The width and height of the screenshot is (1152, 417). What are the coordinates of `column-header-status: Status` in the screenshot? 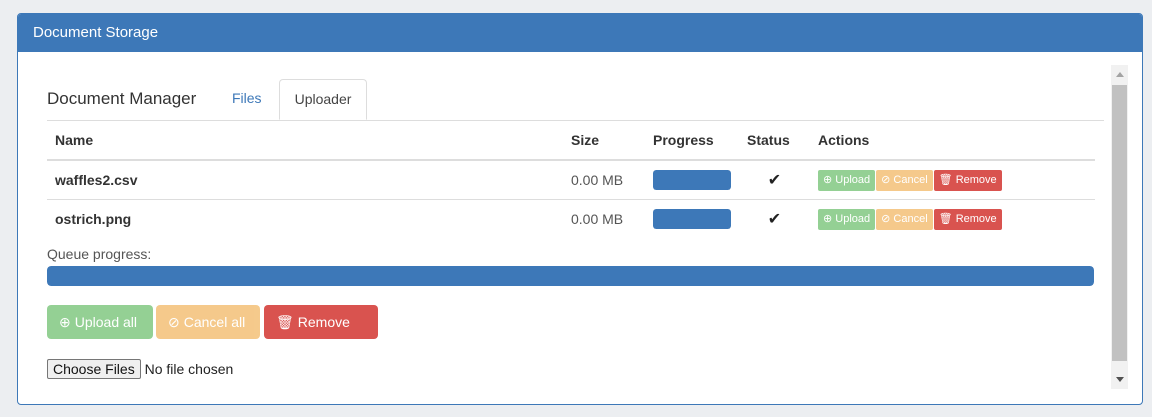 It's located at (774, 141).